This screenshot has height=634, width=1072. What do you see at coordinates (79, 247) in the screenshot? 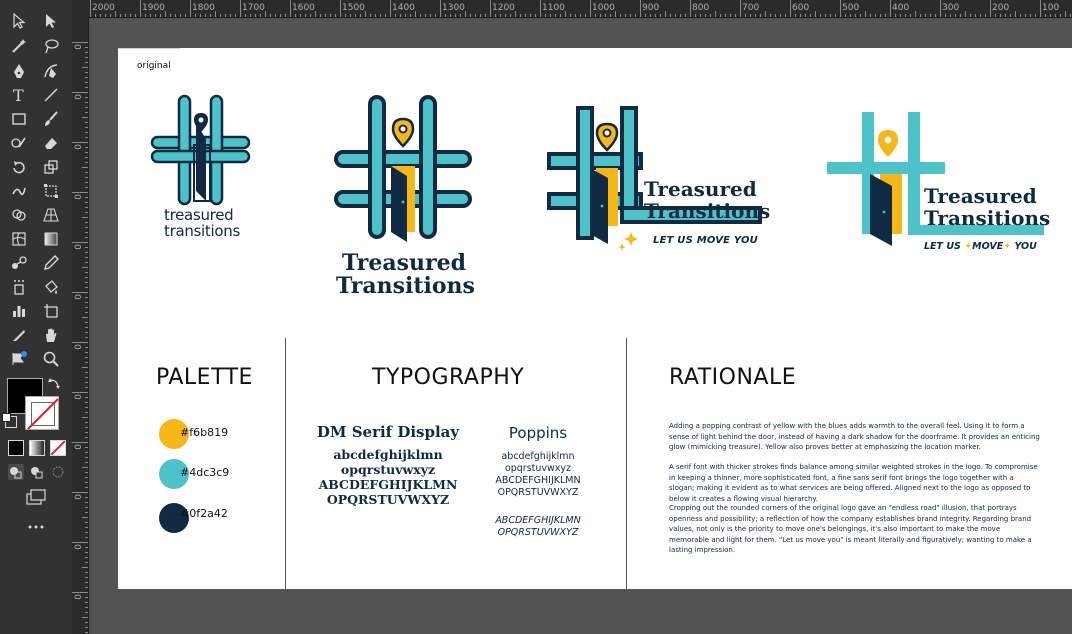
I see `ruler-label: 0` at bounding box center [79, 247].